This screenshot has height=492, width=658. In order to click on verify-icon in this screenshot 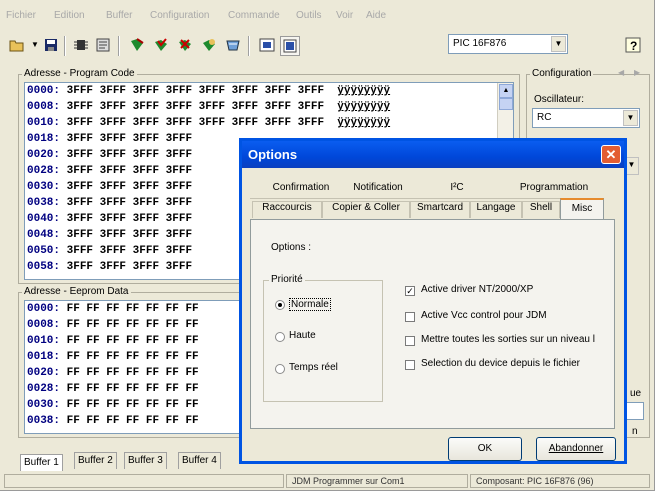, I will do `click(161, 45)`.